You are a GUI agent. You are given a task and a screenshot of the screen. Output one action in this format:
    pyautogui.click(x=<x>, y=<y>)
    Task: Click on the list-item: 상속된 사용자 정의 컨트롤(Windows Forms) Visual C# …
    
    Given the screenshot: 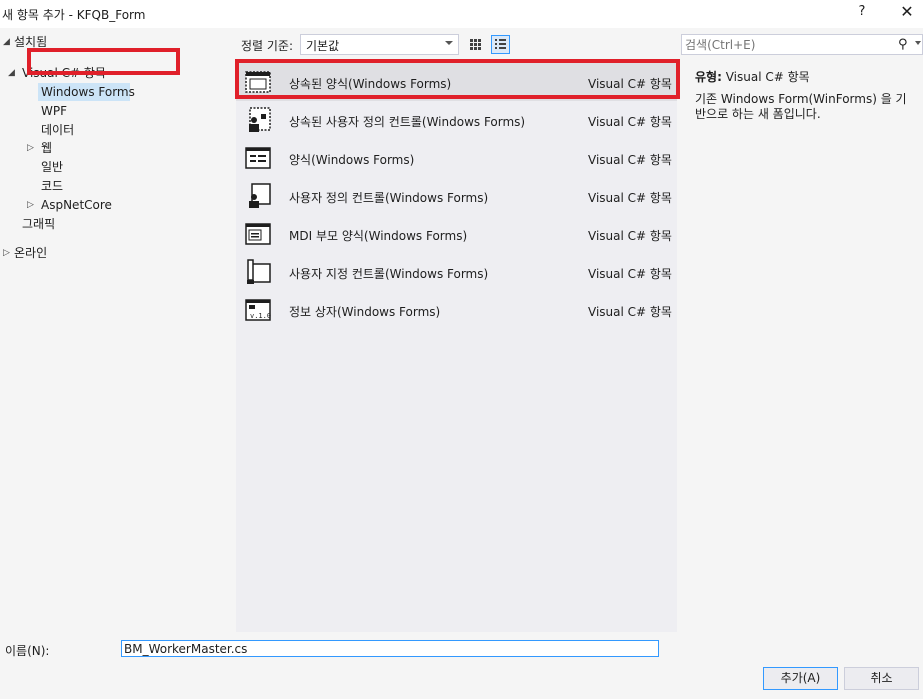 What is the action you would take?
    pyautogui.click(x=456, y=120)
    